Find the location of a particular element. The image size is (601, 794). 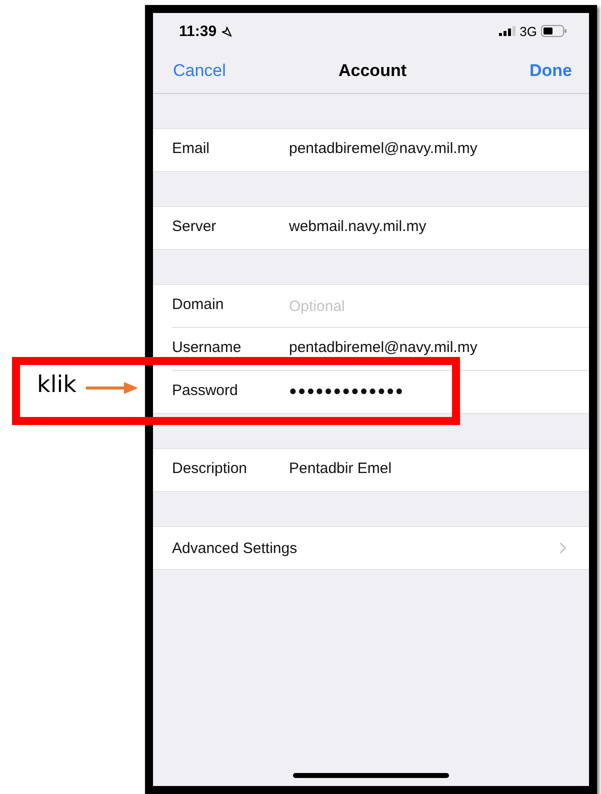

field-label: Password is located at coordinates (205, 390).